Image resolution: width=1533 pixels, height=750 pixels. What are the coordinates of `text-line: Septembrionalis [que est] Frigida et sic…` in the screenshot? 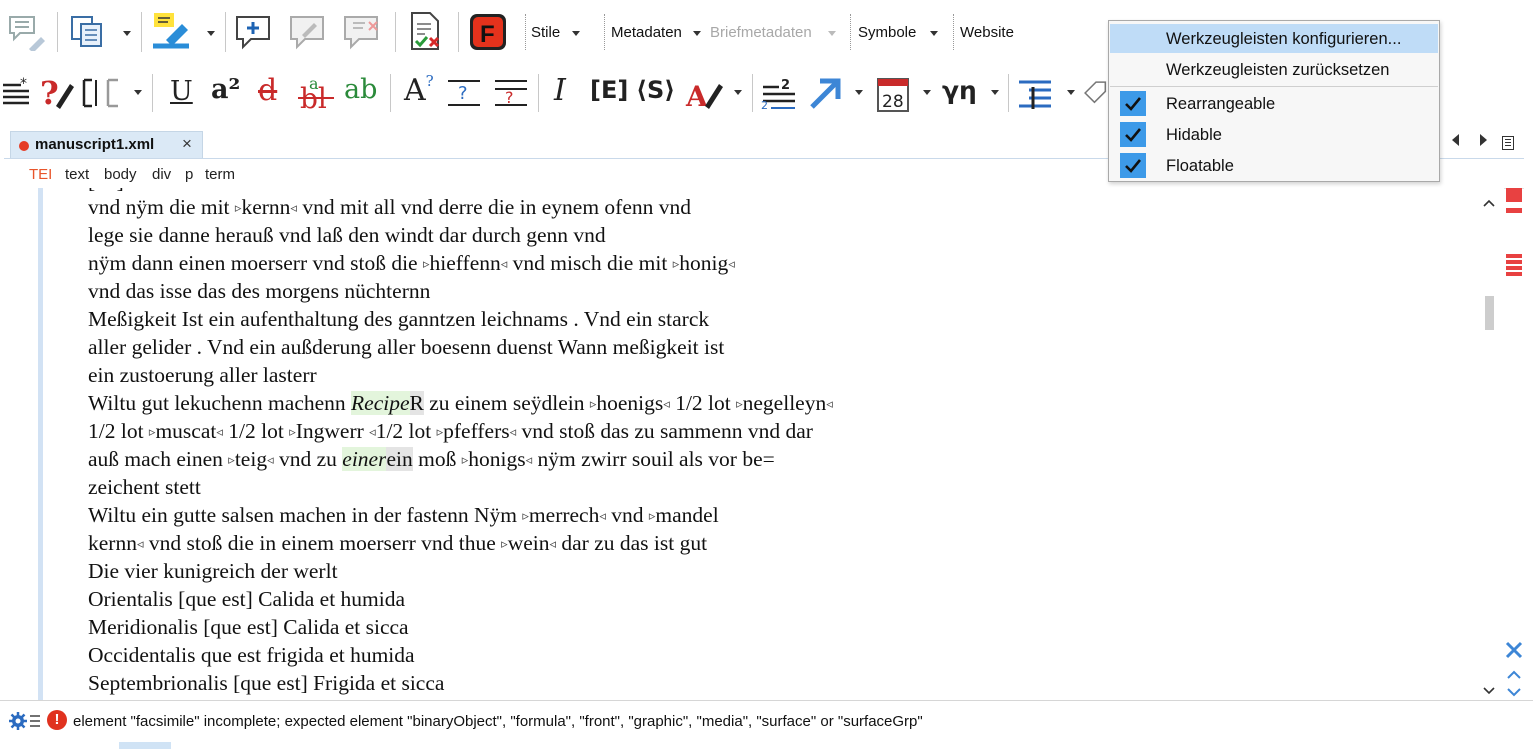 It's located at (266, 683).